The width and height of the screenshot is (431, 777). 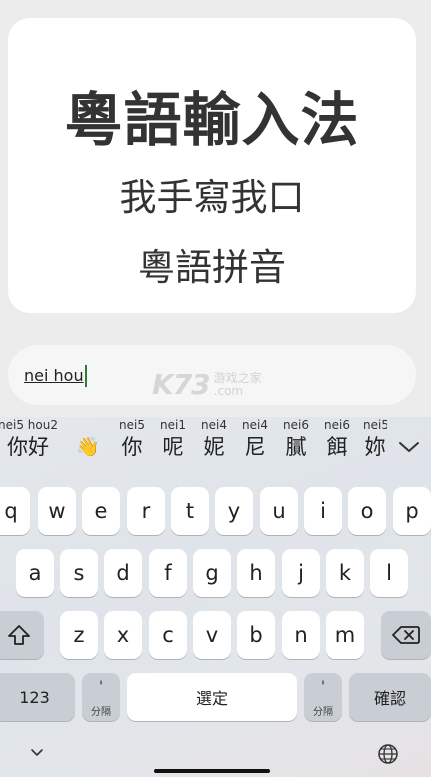 I want to click on candidate-char: 呢, so click(x=173, y=447).